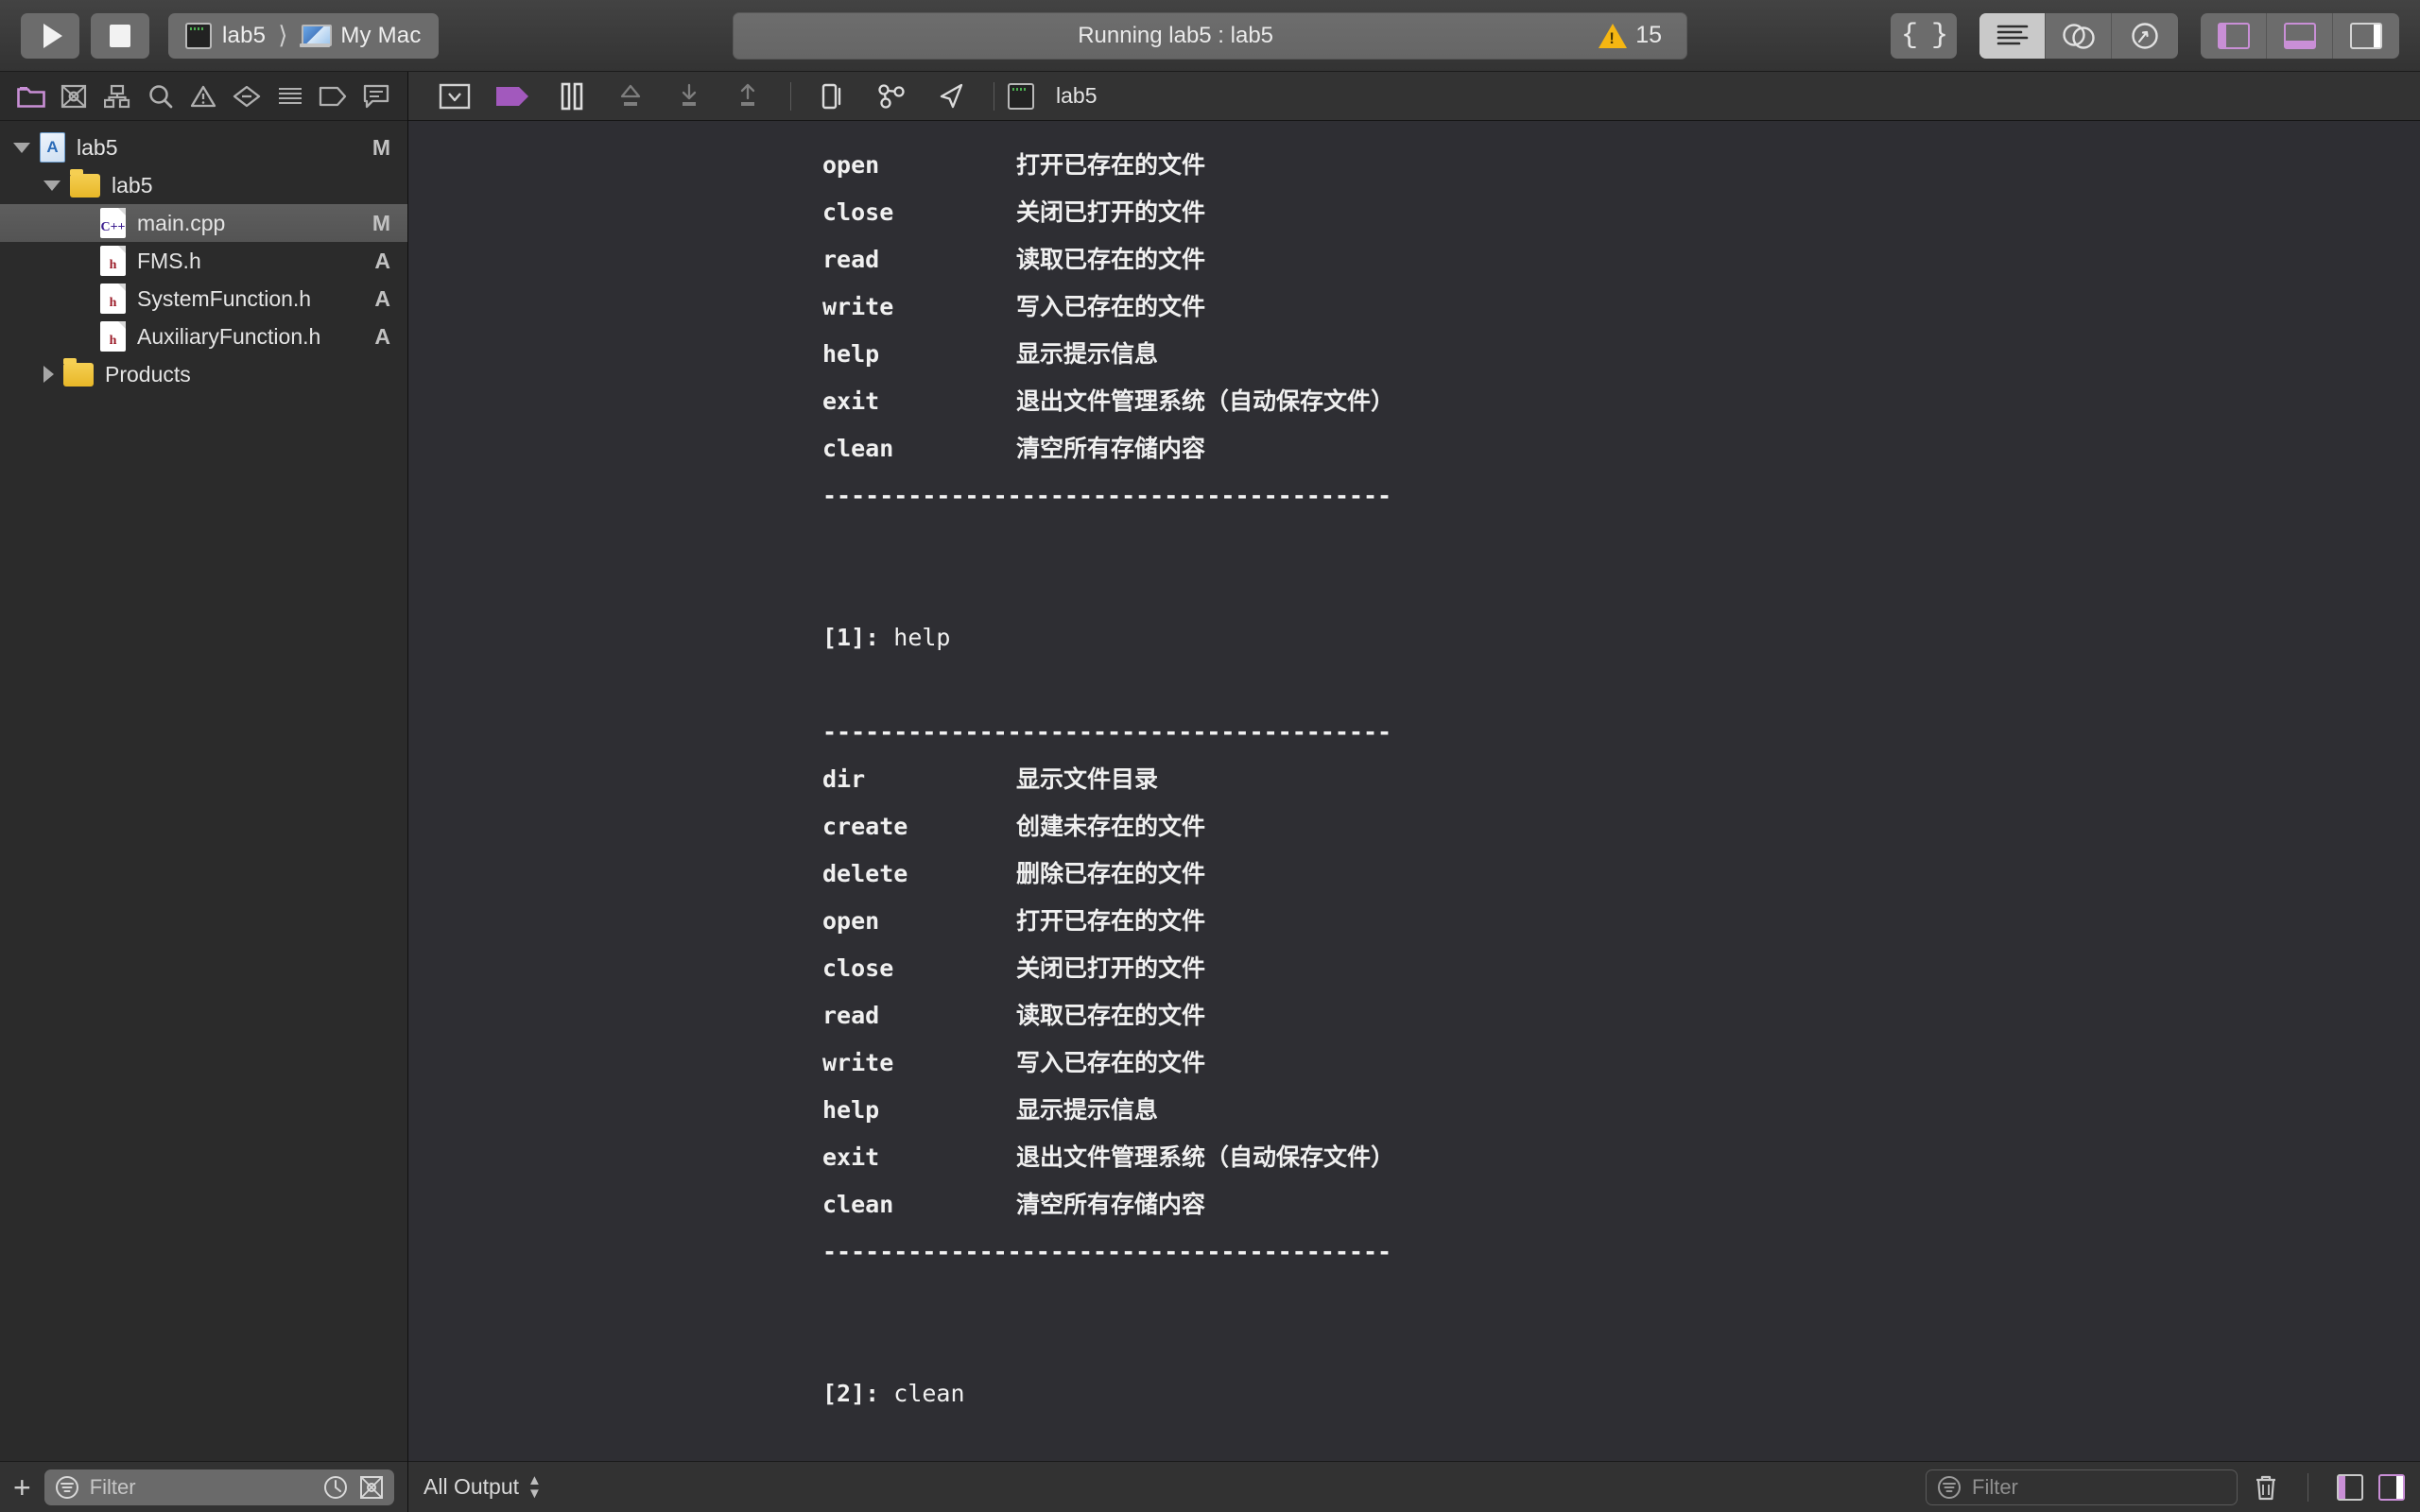 This screenshot has height=1512, width=2420. I want to click on step-into-button, so click(689, 96).